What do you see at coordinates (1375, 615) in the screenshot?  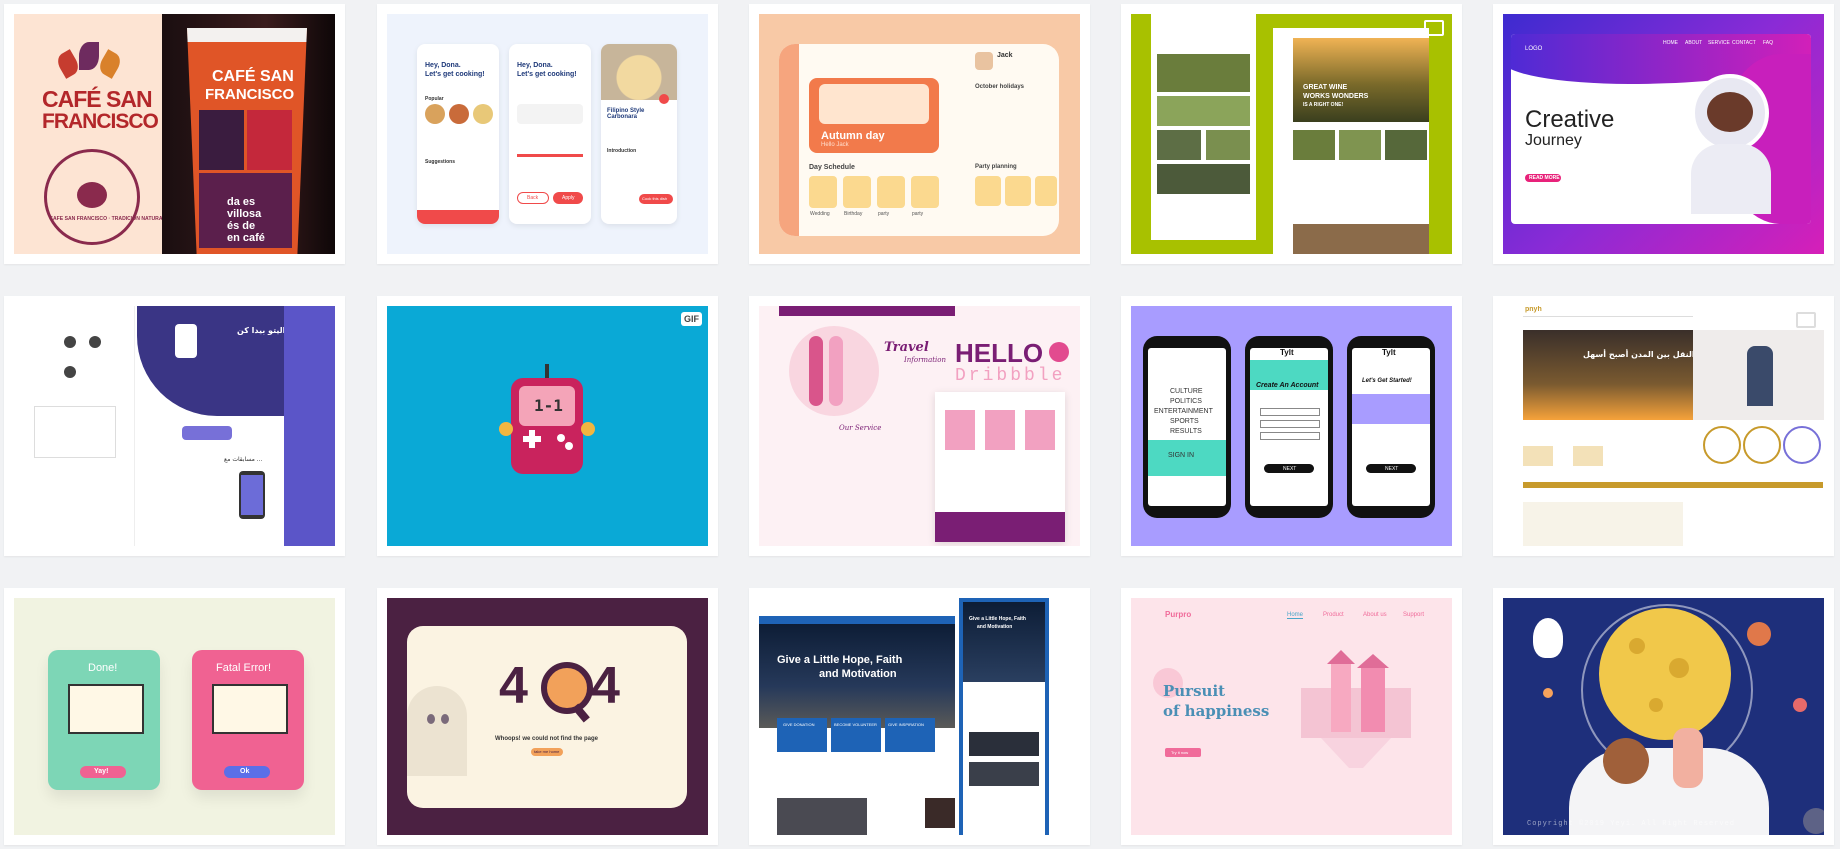 I see `nav-about: About us` at bounding box center [1375, 615].